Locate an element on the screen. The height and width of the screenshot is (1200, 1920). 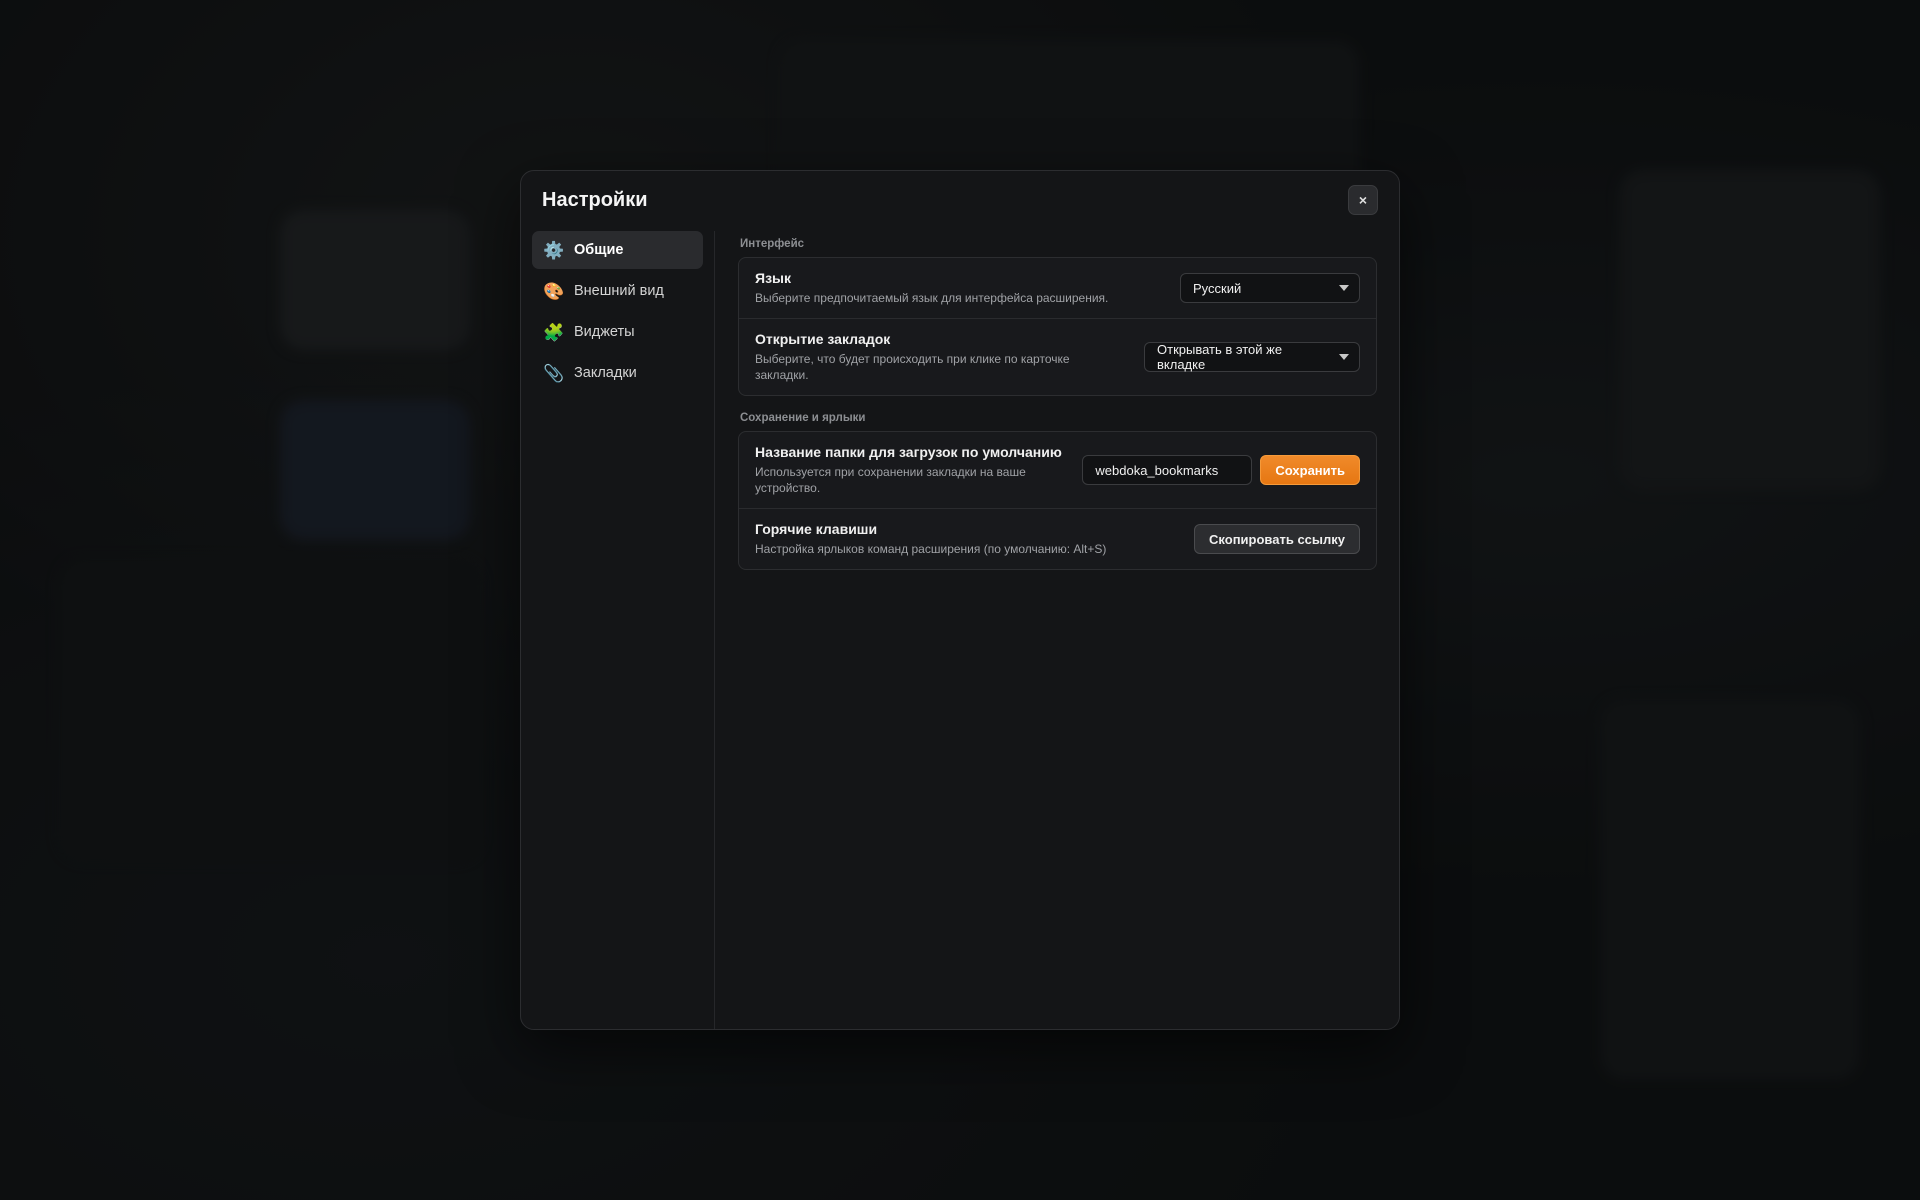
sidebar-item-appearance: 🎨 Внешний вид is located at coordinates (617, 291).